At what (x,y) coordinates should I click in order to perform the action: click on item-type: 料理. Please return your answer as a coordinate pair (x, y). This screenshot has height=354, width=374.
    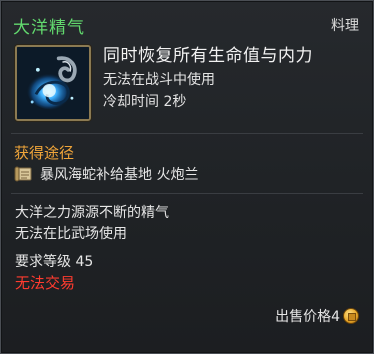
    Looking at the image, I should click on (345, 26).